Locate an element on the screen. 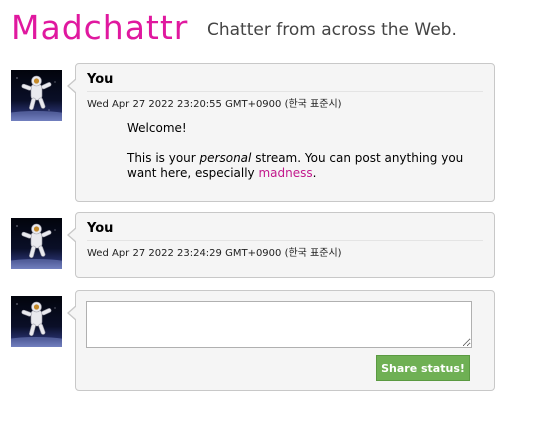  share-status-button: Share status! is located at coordinates (423, 368).